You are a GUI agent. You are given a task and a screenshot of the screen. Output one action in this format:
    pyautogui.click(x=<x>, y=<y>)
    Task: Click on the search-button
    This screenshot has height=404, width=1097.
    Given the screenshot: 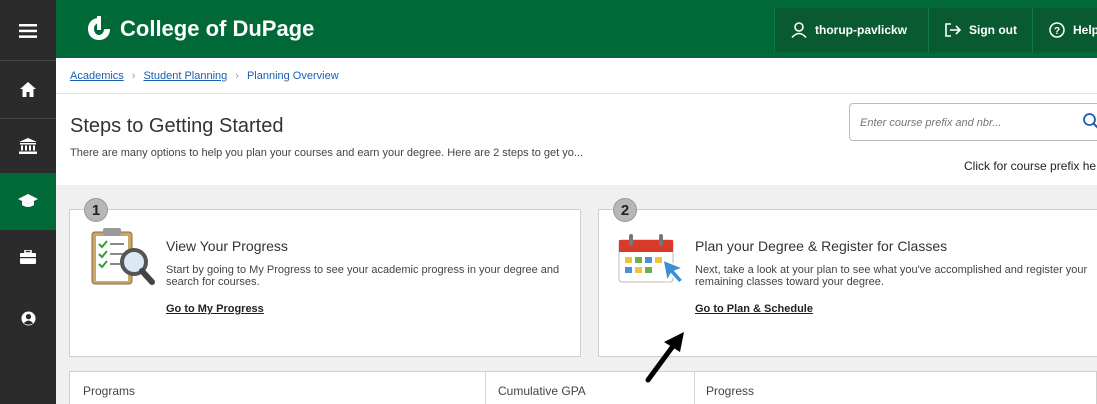 What is the action you would take?
    pyautogui.click(x=1089, y=123)
    